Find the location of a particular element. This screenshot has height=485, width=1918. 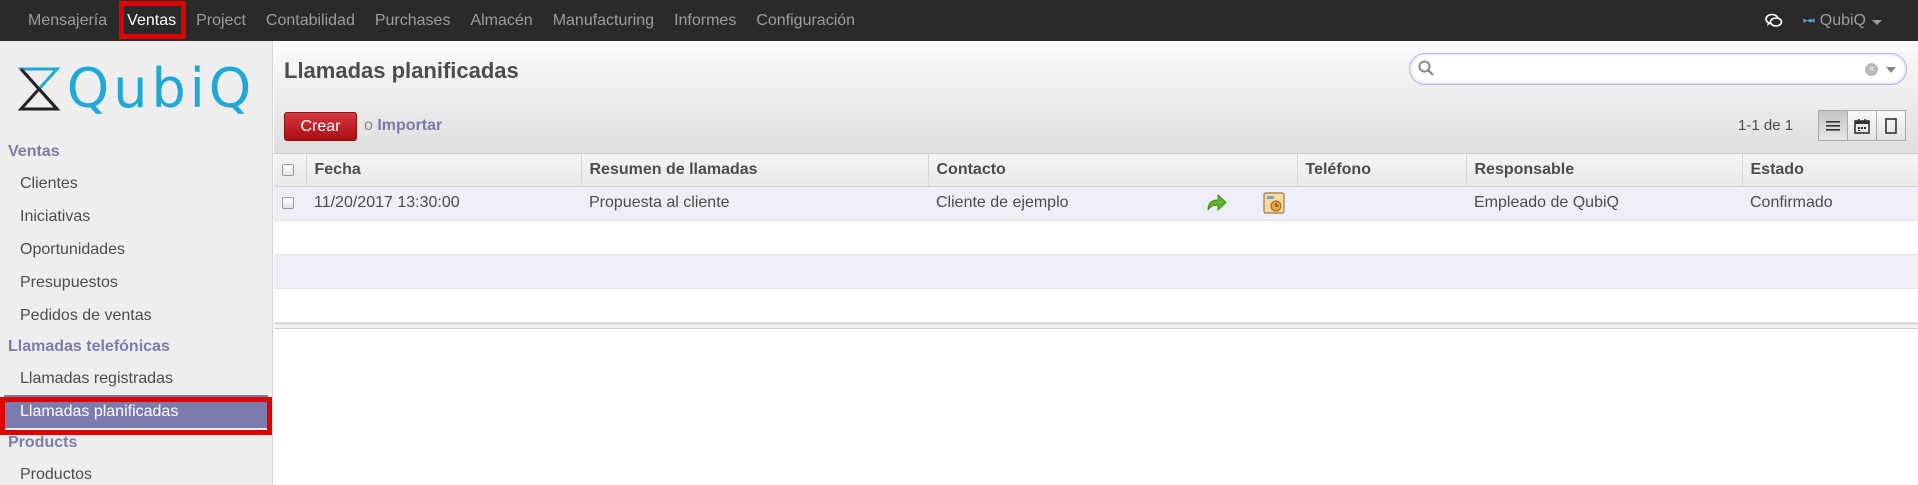

top-menu-mensajeria: Mensajería is located at coordinates (67, 20).